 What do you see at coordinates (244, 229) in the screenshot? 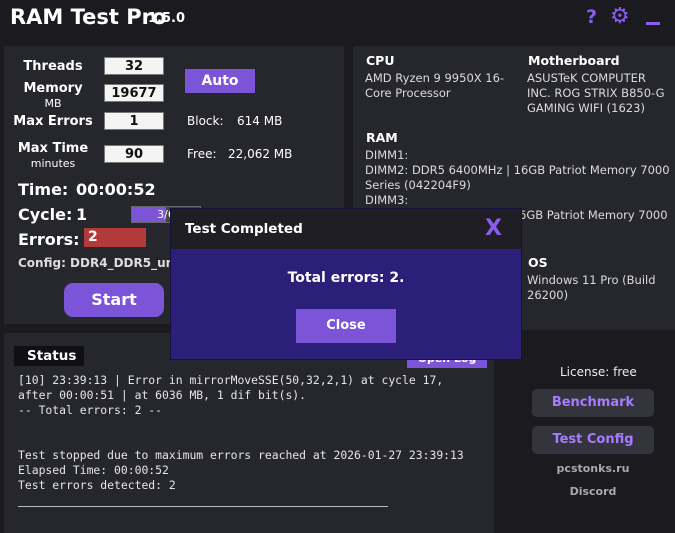
I see `dialog-title: Test Completed` at bounding box center [244, 229].